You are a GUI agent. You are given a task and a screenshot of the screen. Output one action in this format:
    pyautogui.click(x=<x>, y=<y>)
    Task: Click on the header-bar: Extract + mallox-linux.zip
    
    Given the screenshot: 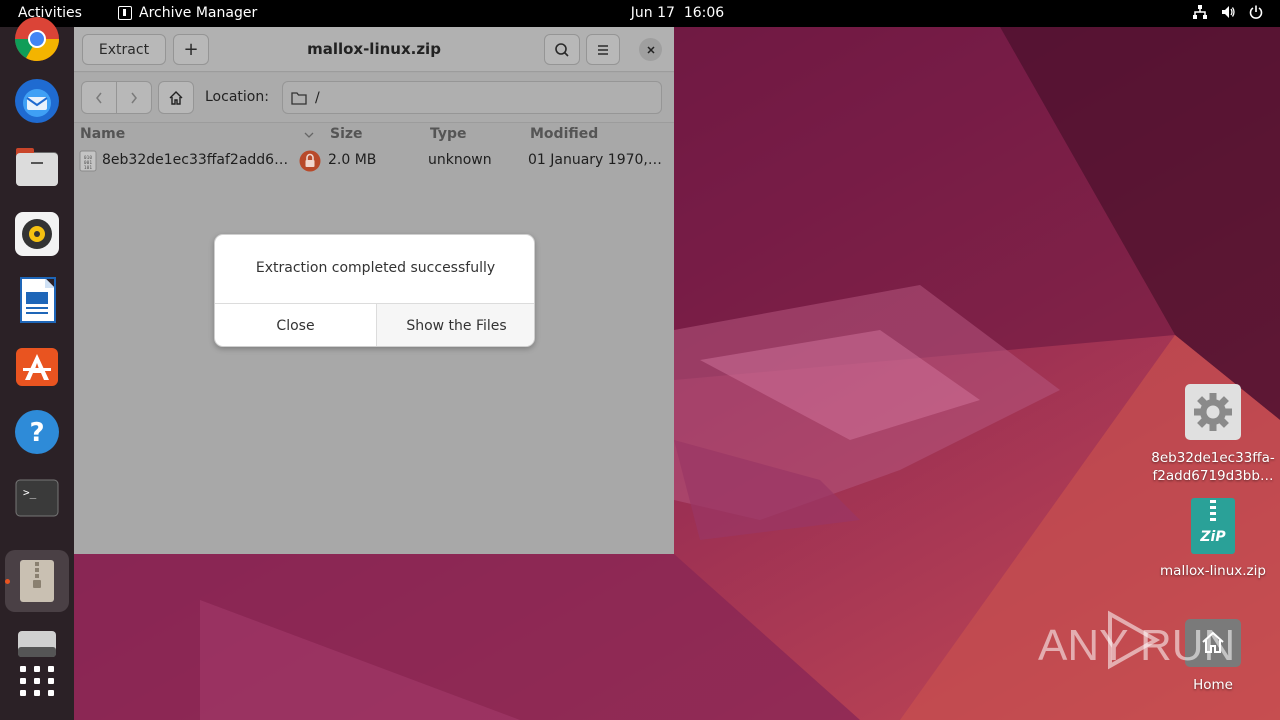 What is the action you would take?
    pyautogui.click(x=374, y=49)
    